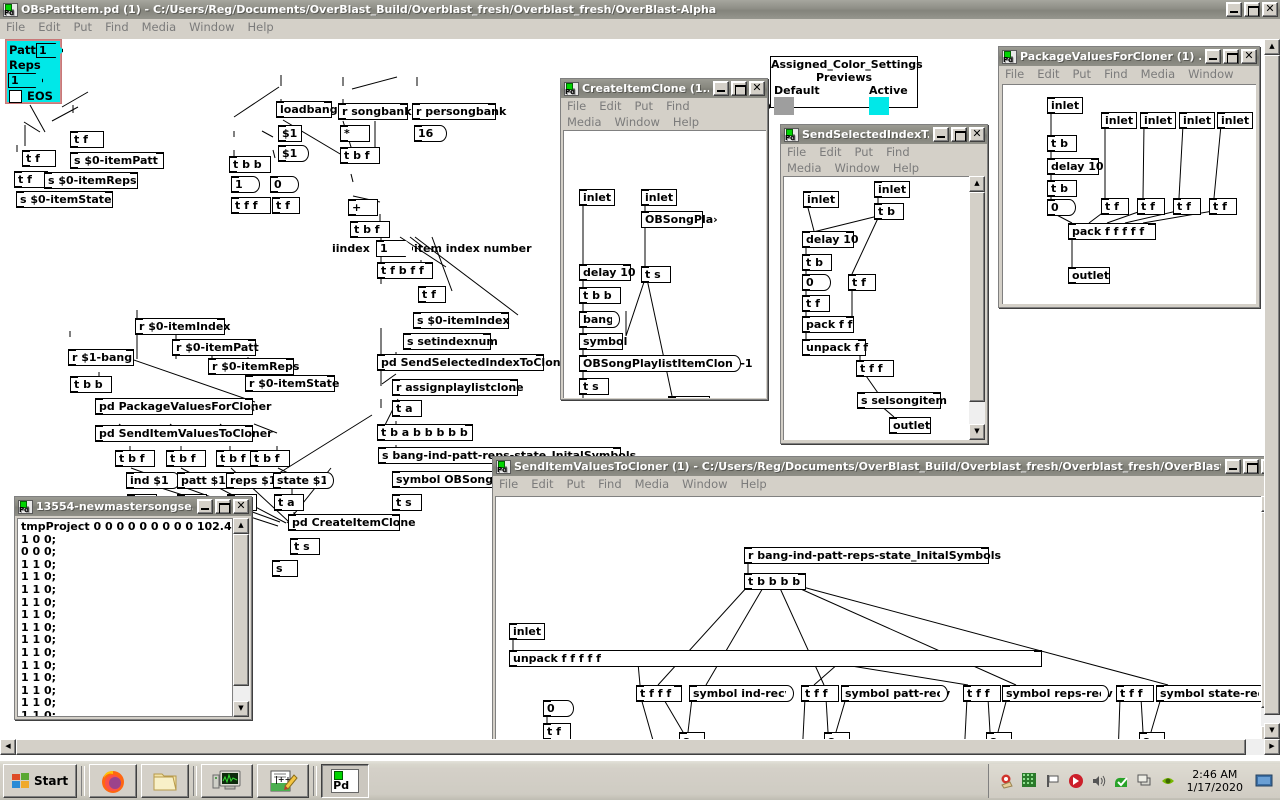 This screenshot has width=1280, height=800. I want to click on pd-object-box: symbol, so click(603, 341).